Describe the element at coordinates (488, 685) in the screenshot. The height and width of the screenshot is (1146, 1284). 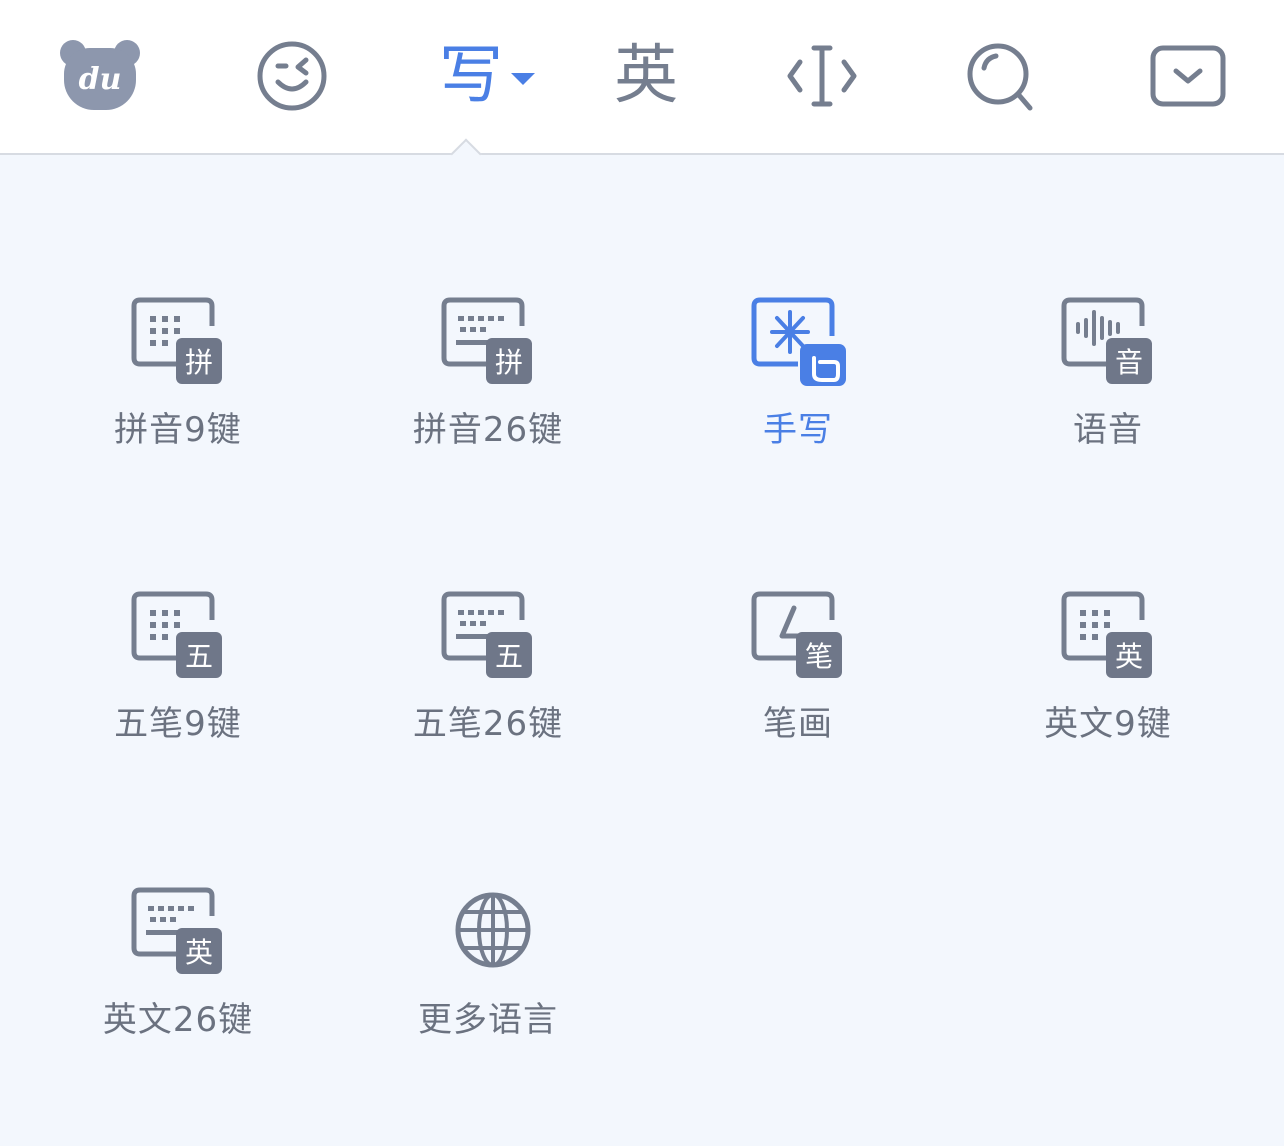
I see `mode-wubi-26: 五 五笔26键` at that location.